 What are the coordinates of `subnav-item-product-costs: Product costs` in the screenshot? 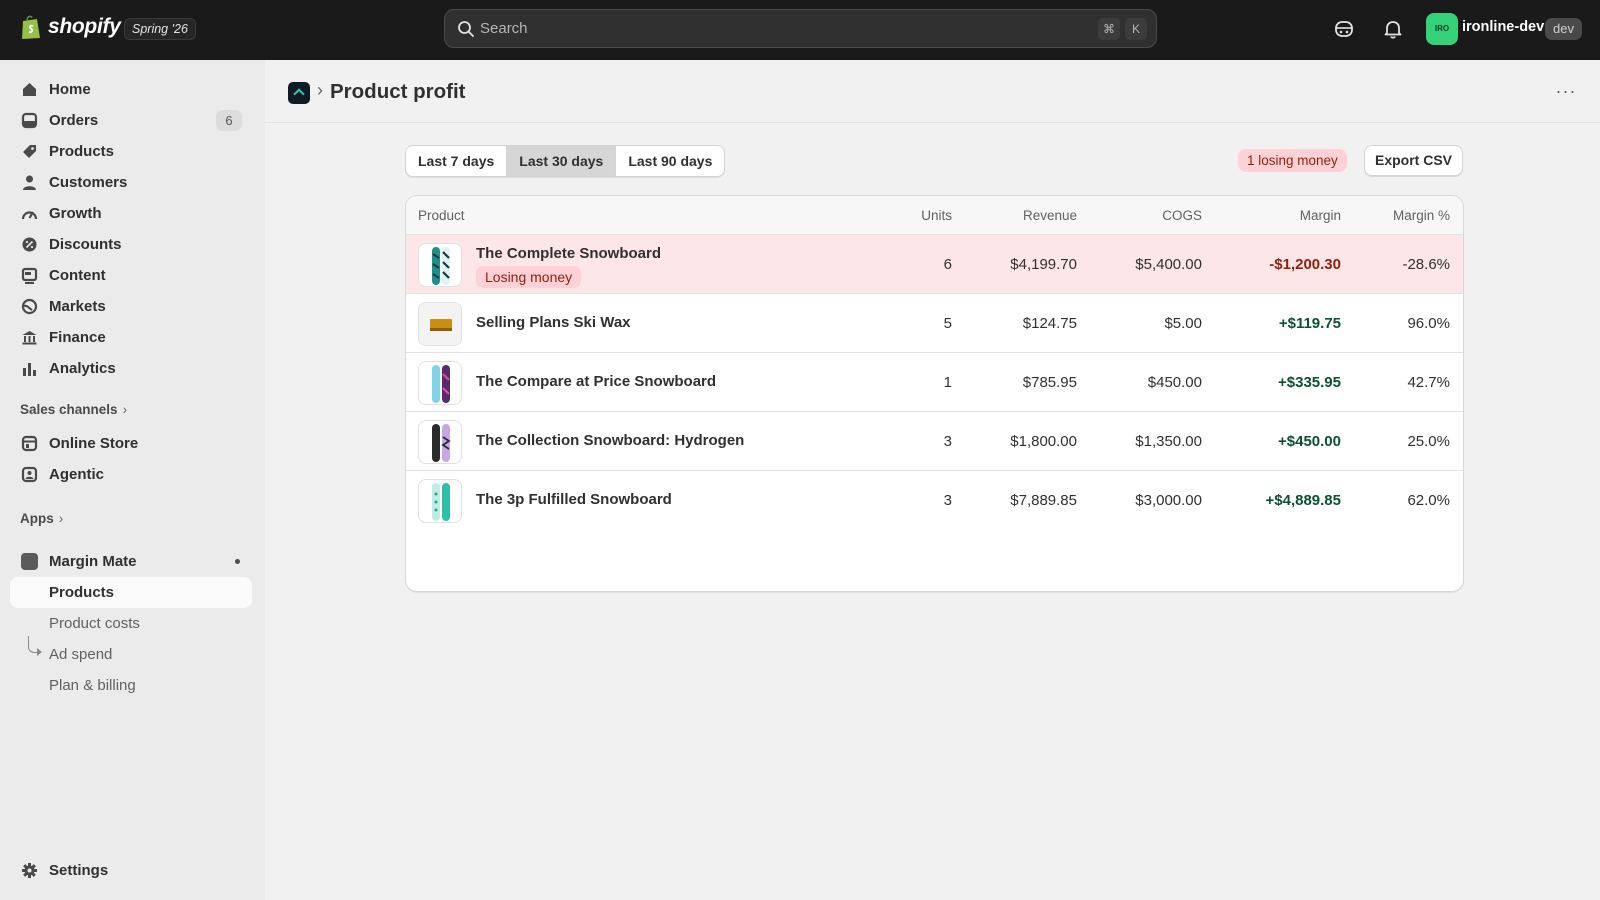 It's located at (131, 623).